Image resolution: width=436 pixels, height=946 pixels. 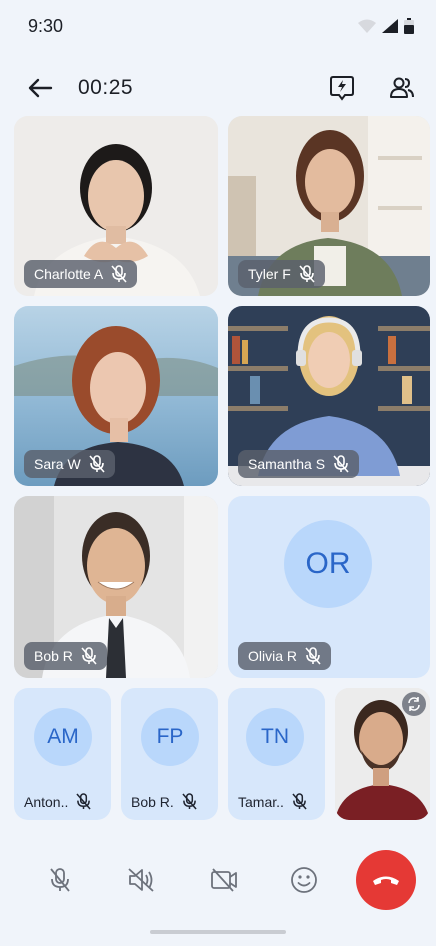 I want to click on participant-name: Olivia R, so click(x=273, y=656).